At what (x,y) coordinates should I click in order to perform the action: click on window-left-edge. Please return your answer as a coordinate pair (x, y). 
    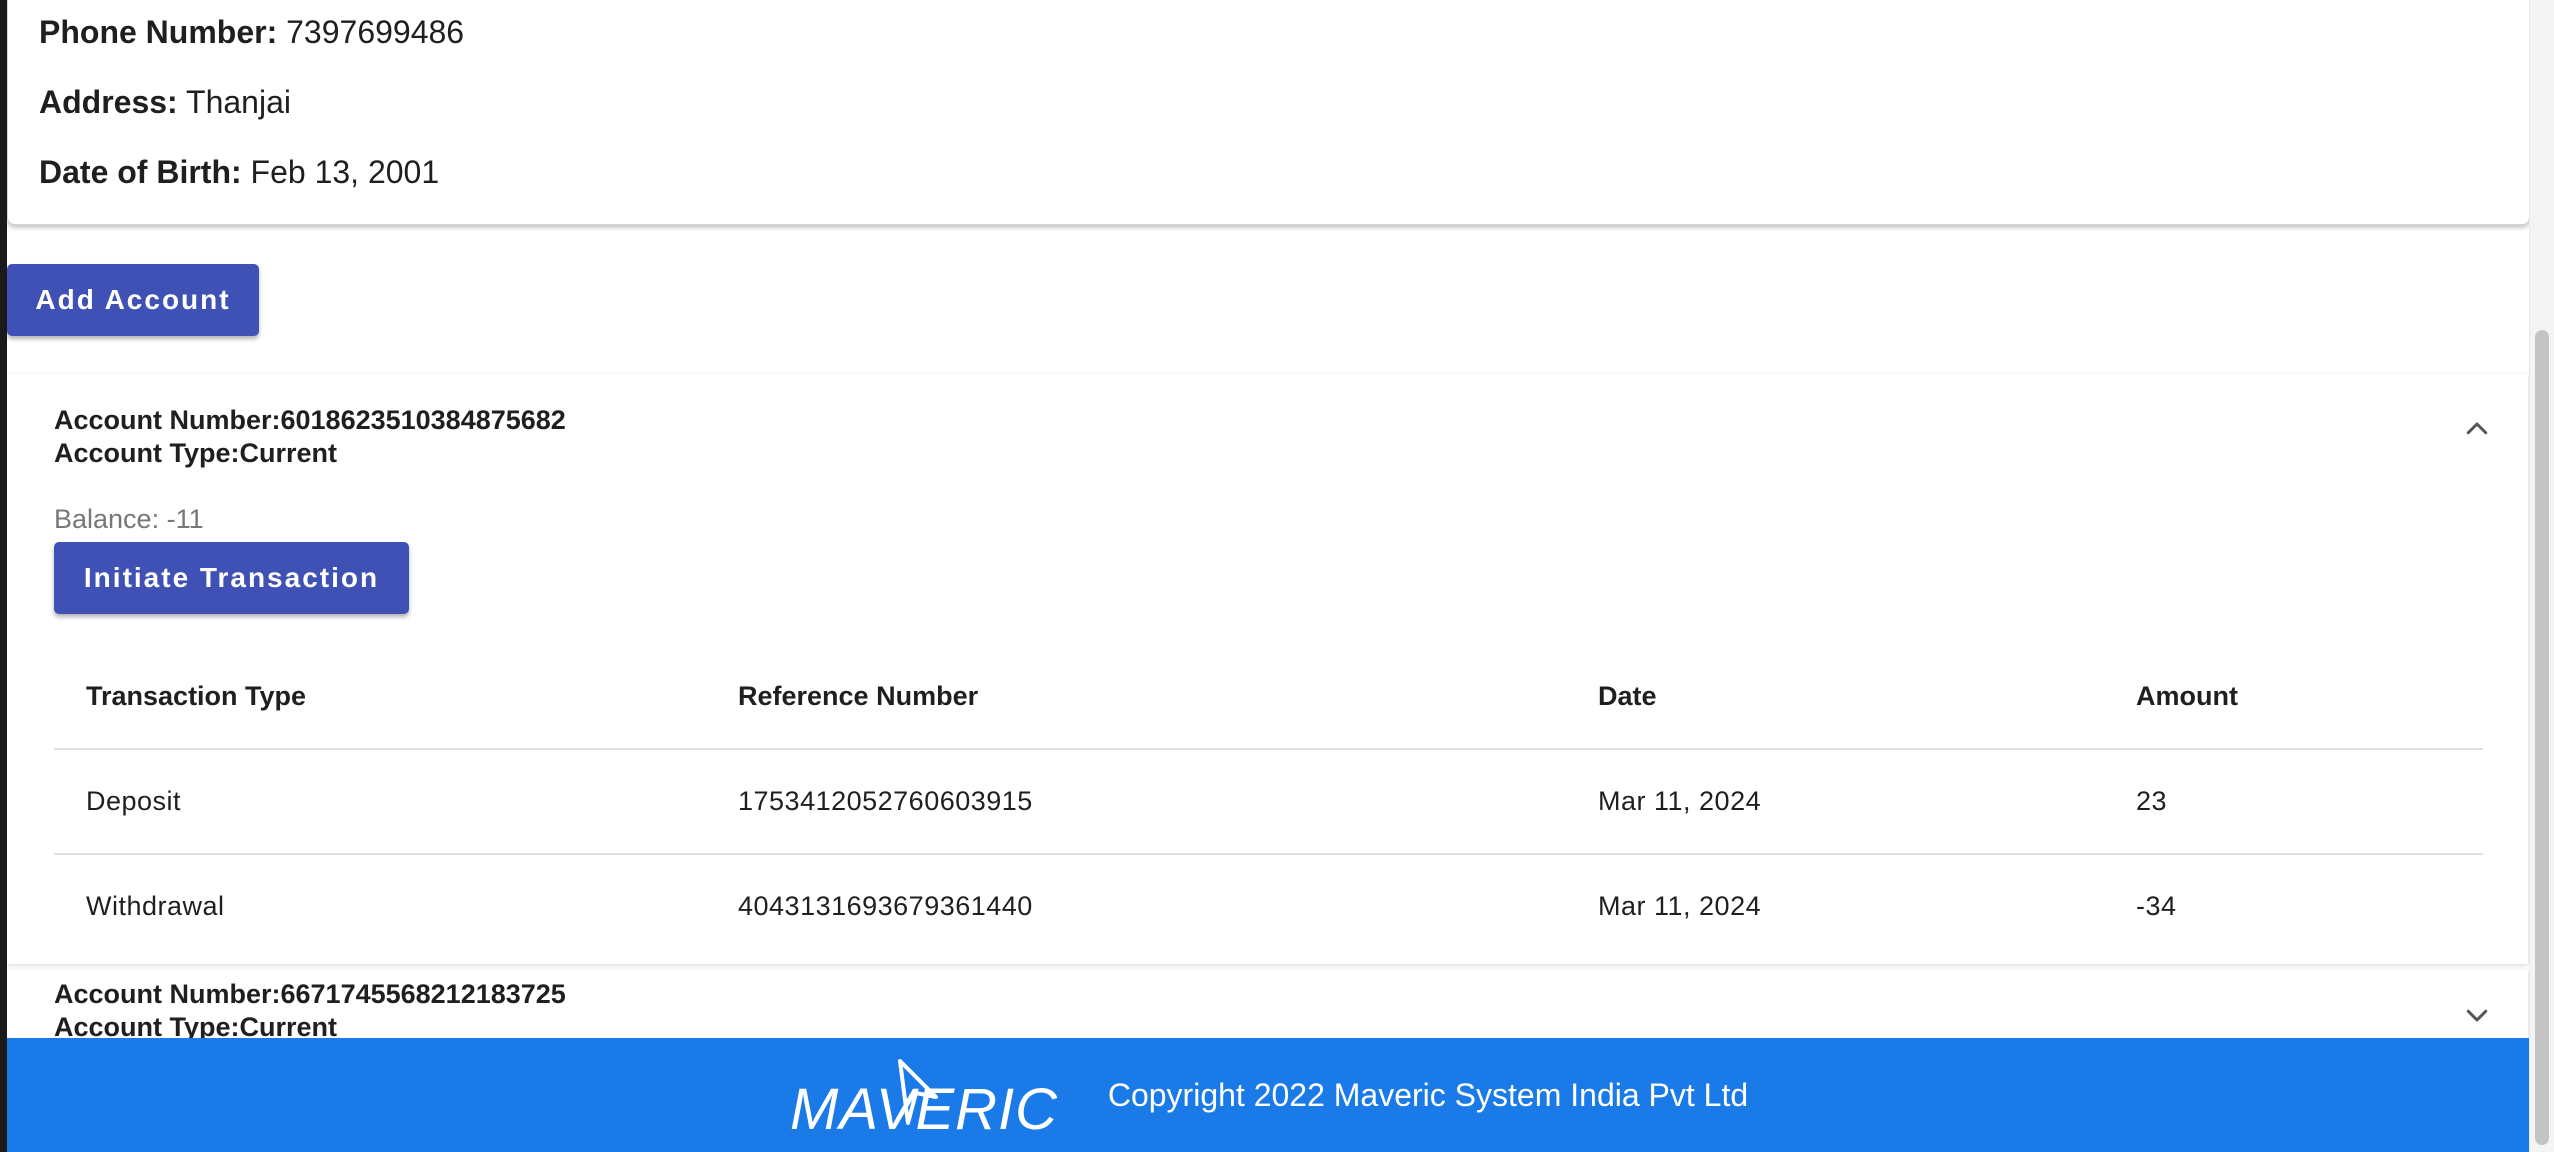
    Looking at the image, I should click on (3, 576).